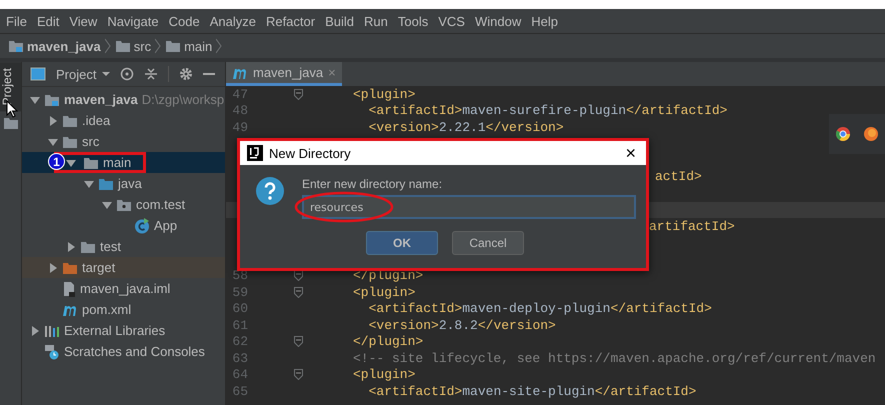  What do you see at coordinates (402, 243) in the screenshot?
I see `ok-button: OK` at bounding box center [402, 243].